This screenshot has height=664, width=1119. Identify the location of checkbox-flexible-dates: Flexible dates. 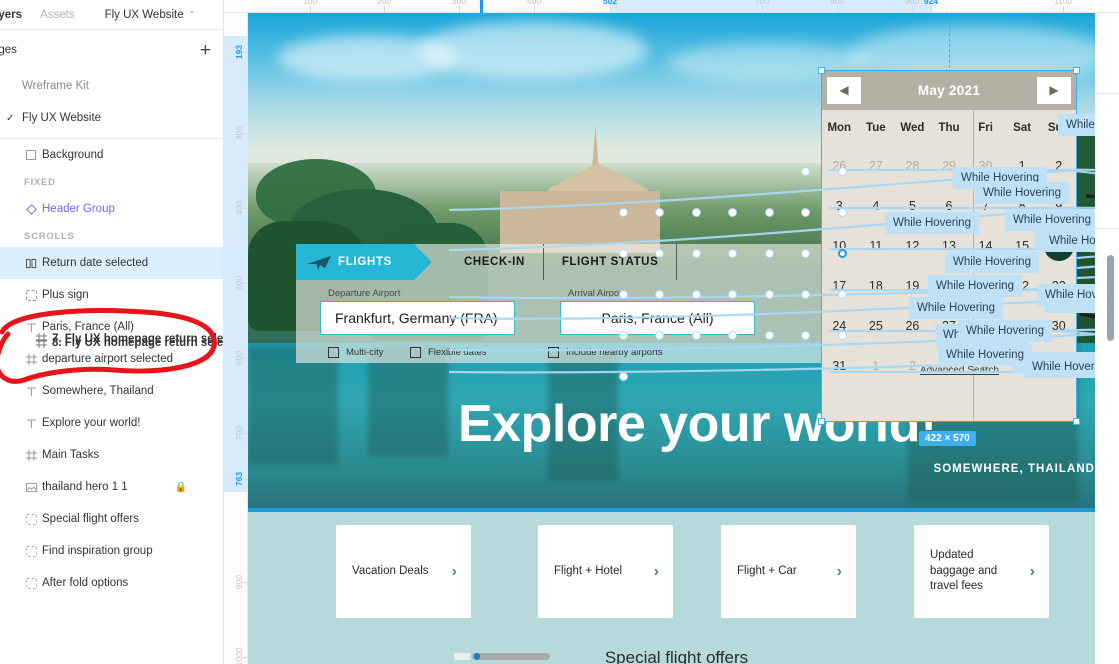
(448, 352).